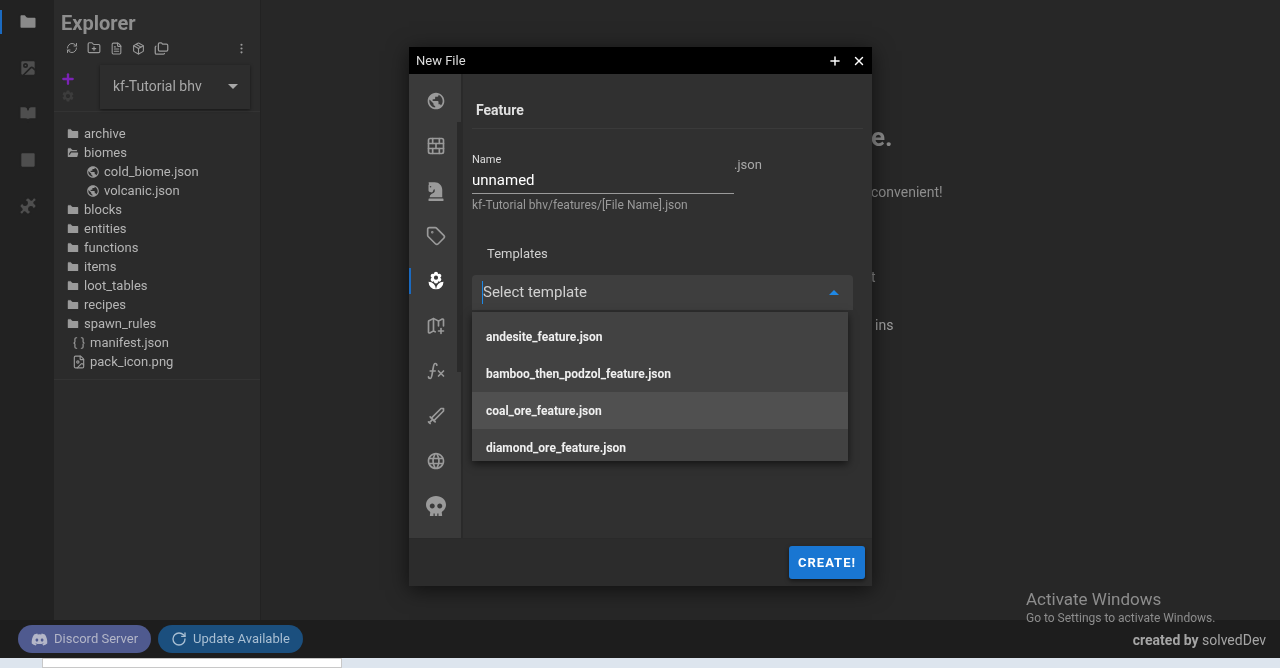 Image resolution: width=1280 pixels, height=668 pixels. Describe the element at coordinates (157, 285) in the screenshot. I see `tree-item: loot_tables` at that location.